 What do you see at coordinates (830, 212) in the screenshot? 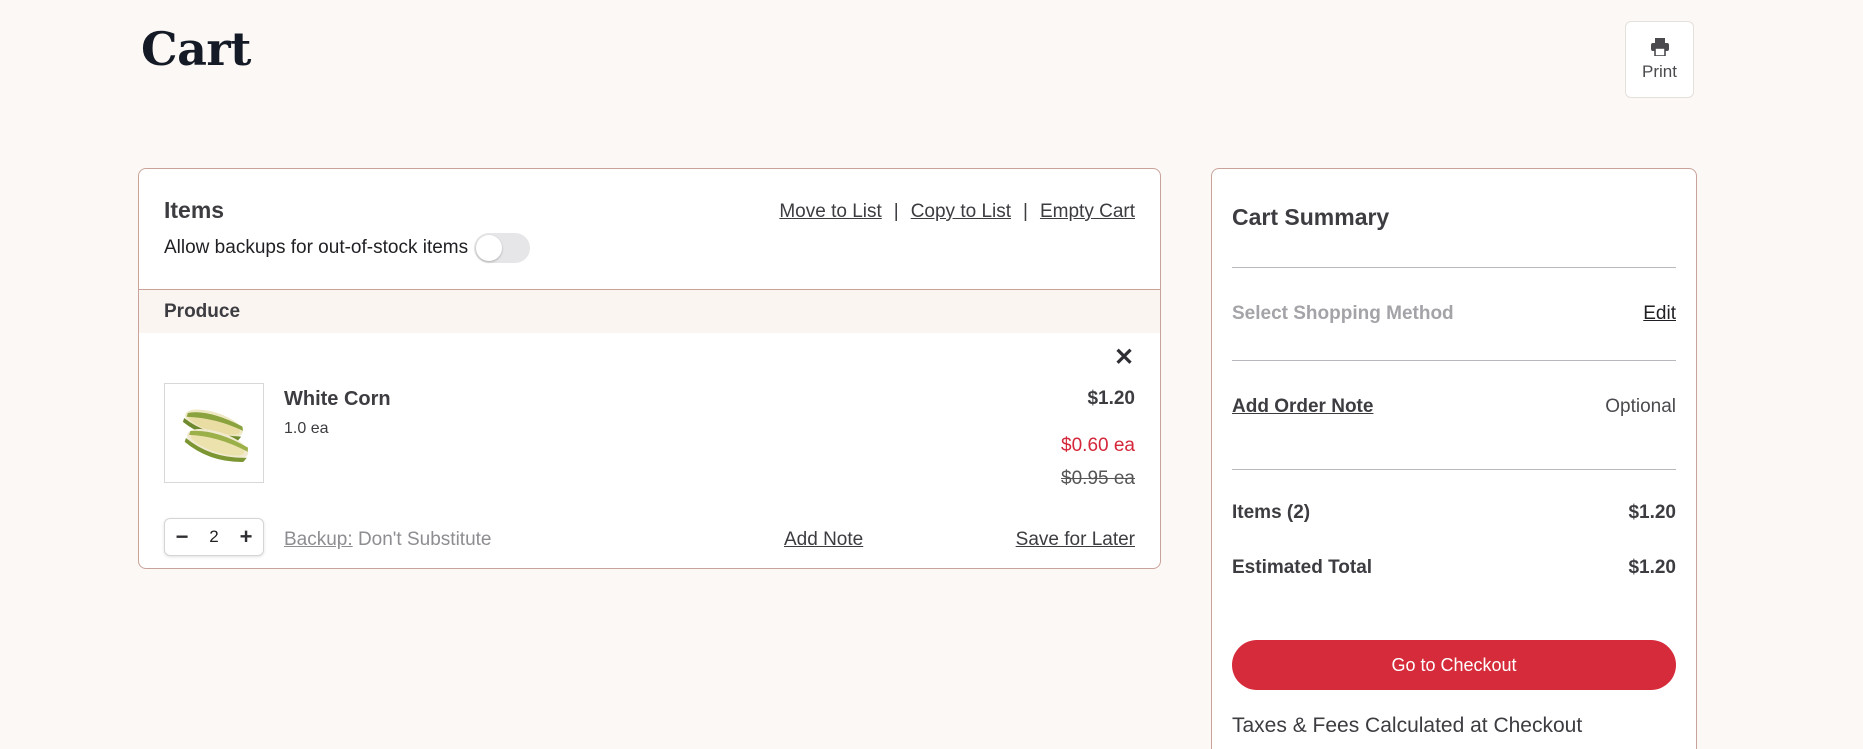
I see `move-to-list-link: Move to List` at bounding box center [830, 212].